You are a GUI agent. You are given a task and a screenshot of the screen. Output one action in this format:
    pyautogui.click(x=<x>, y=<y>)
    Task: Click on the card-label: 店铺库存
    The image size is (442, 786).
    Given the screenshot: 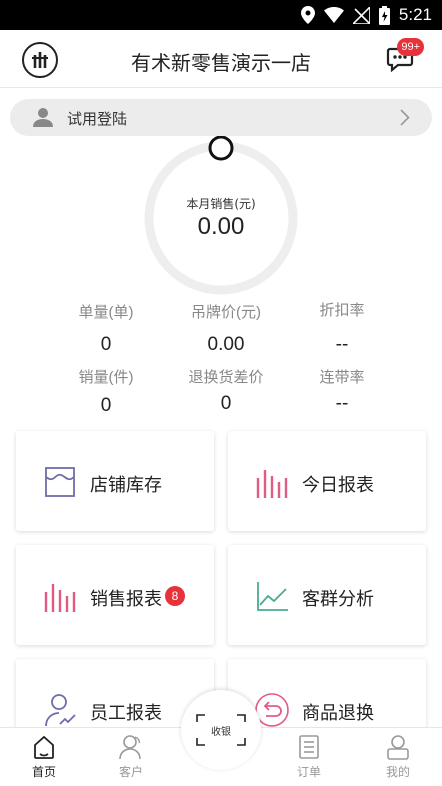 What is the action you would take?
    pyautogui.click(x=126, y=485)
    